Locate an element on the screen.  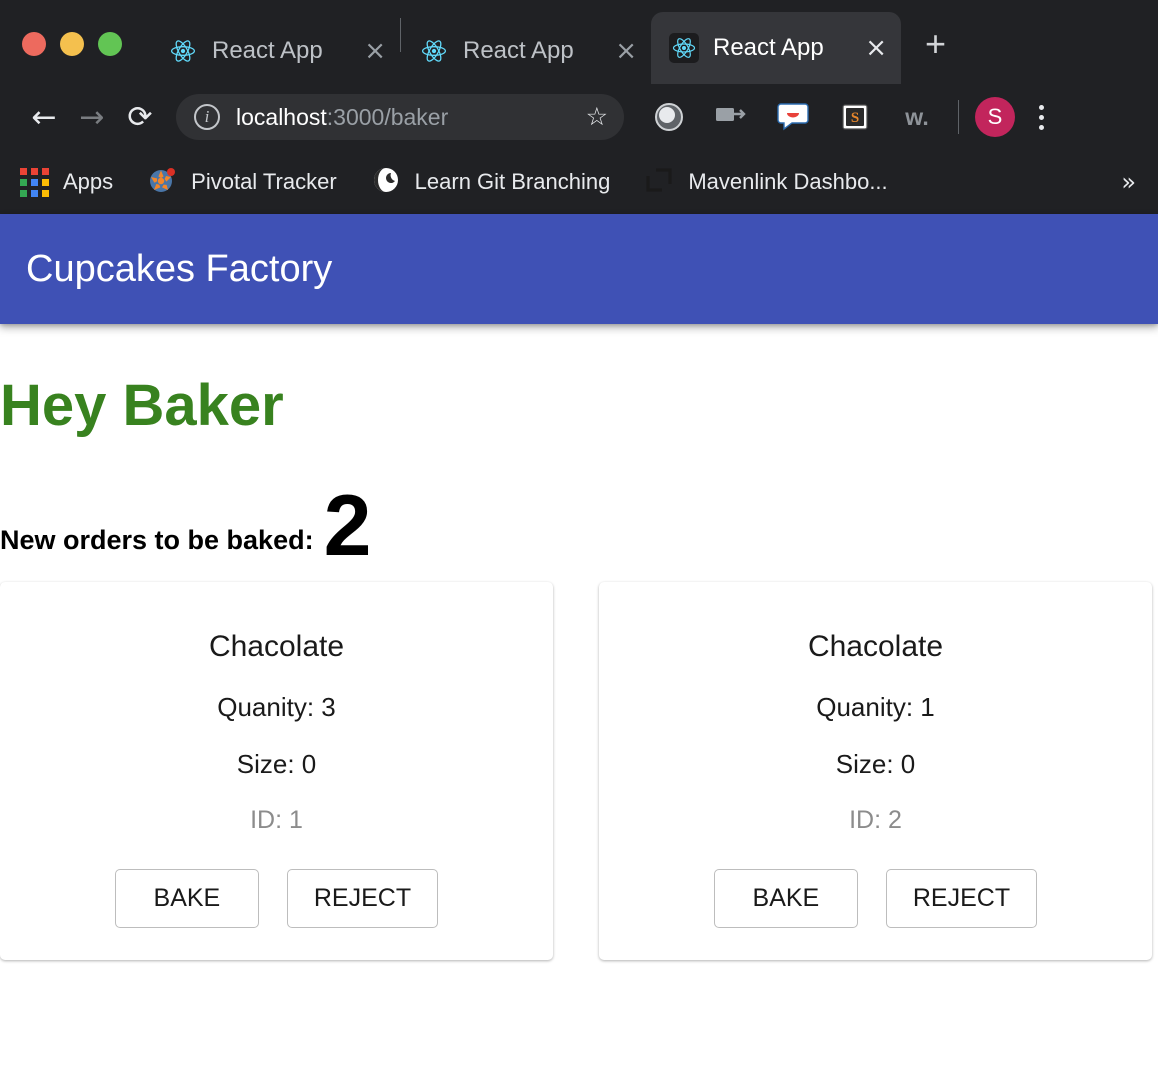
w-dot-label: w. is located at coordinates (917, 116).